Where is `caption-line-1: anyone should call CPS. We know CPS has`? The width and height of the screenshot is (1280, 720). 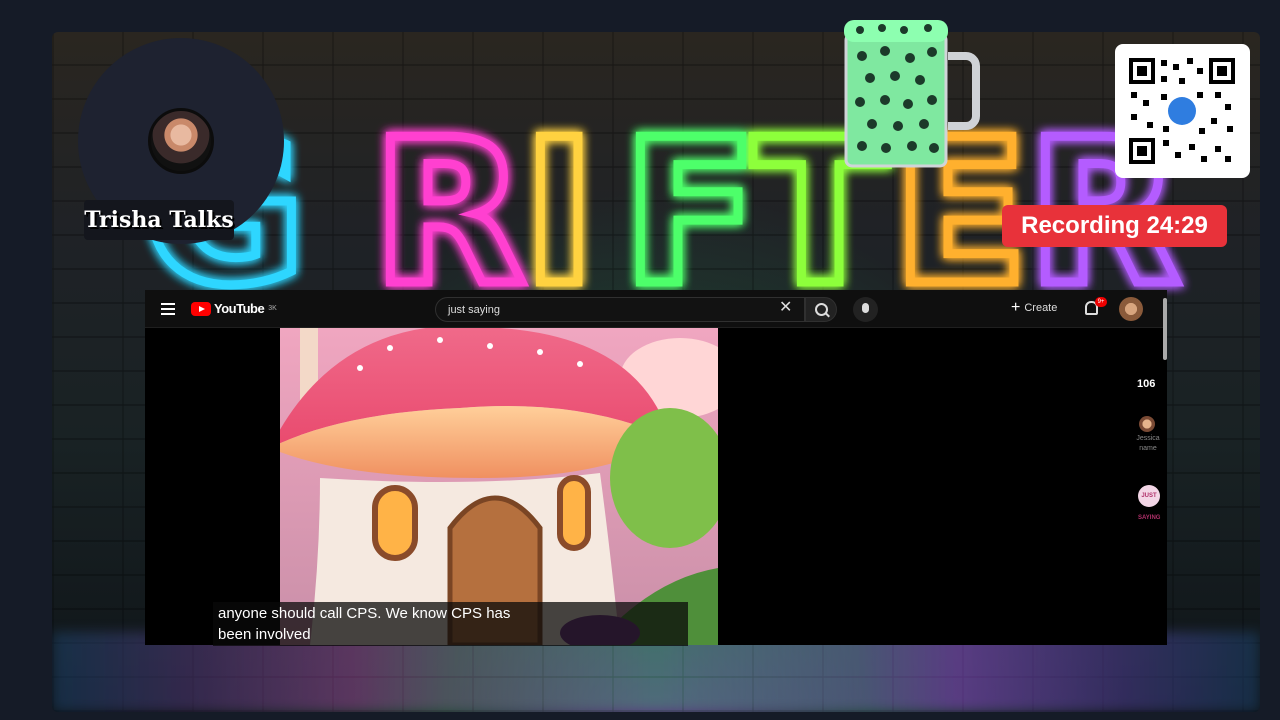 caption-line-1: anyone should call CPS. We know CPS has is located at coordinates (364, 613).